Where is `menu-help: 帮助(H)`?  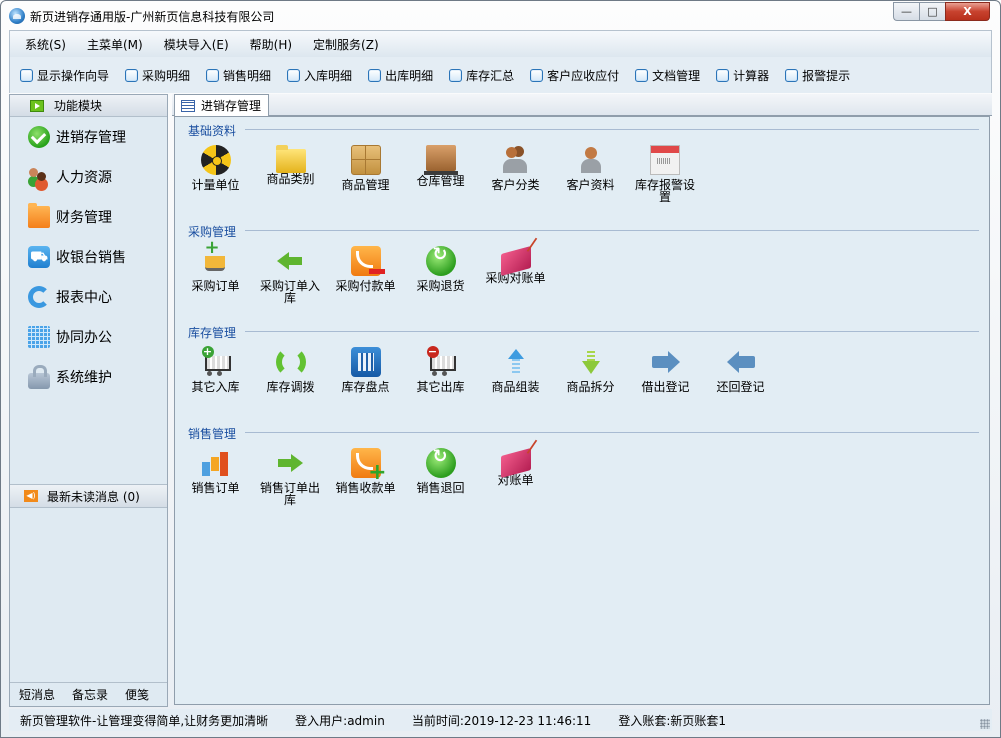
menu-help: 帮助(H) is located at coordinates (271, 44).